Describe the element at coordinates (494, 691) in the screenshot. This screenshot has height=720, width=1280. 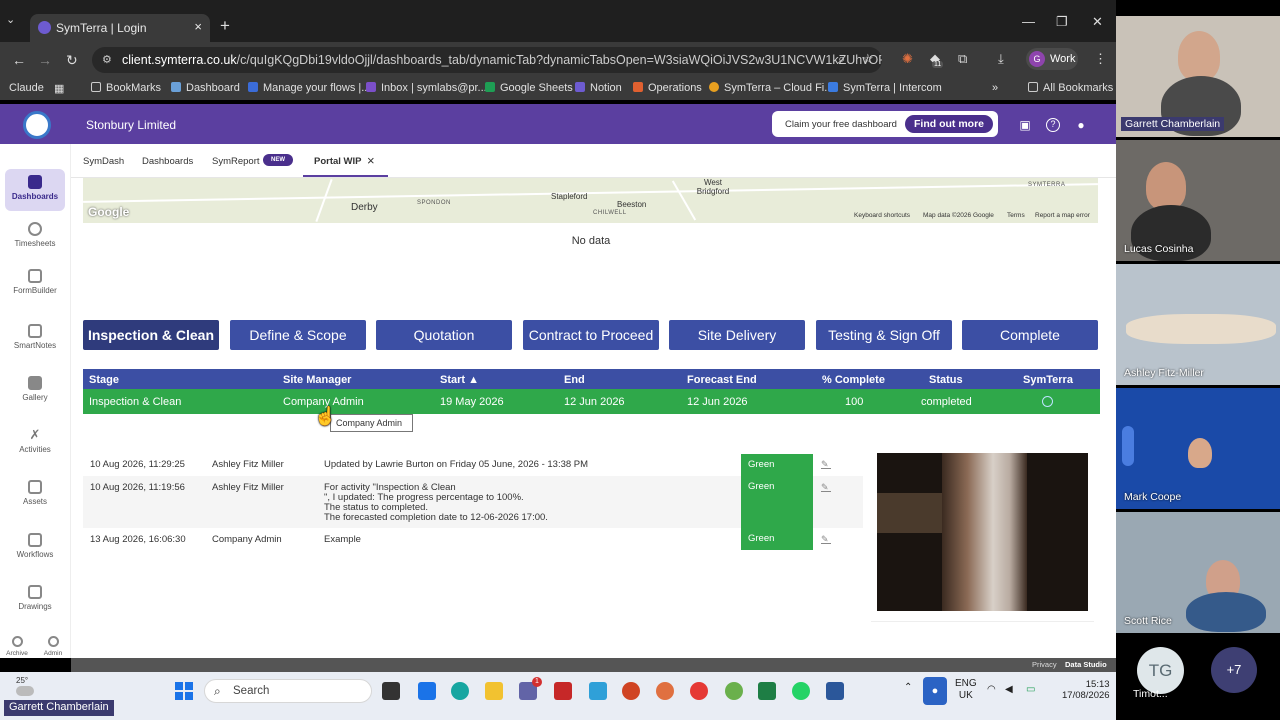
I see `file-explorer-icon` at that location.